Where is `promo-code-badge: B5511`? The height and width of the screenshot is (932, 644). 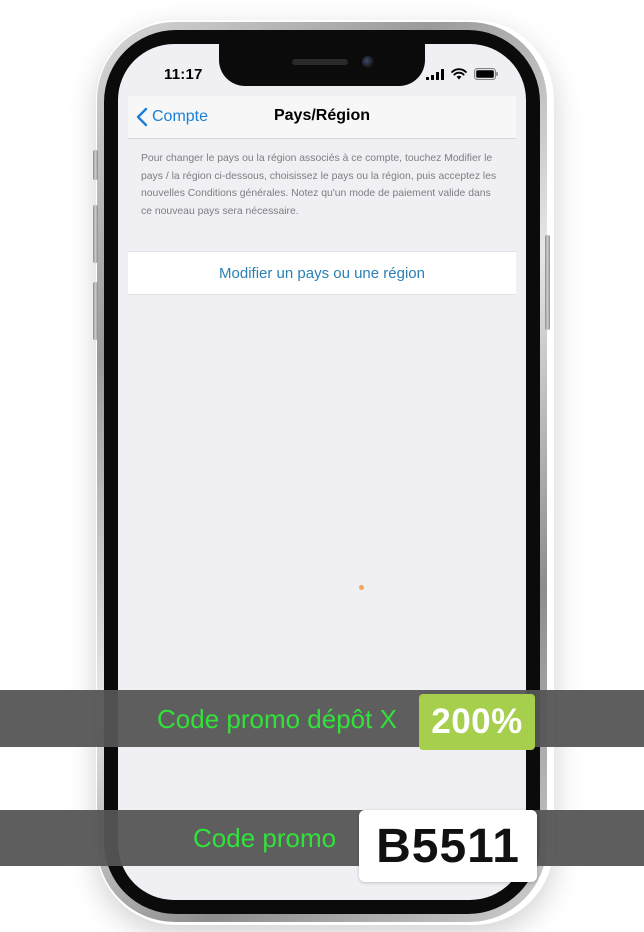
promo-code-badge: B5511 is located at coordinates (448, 846).